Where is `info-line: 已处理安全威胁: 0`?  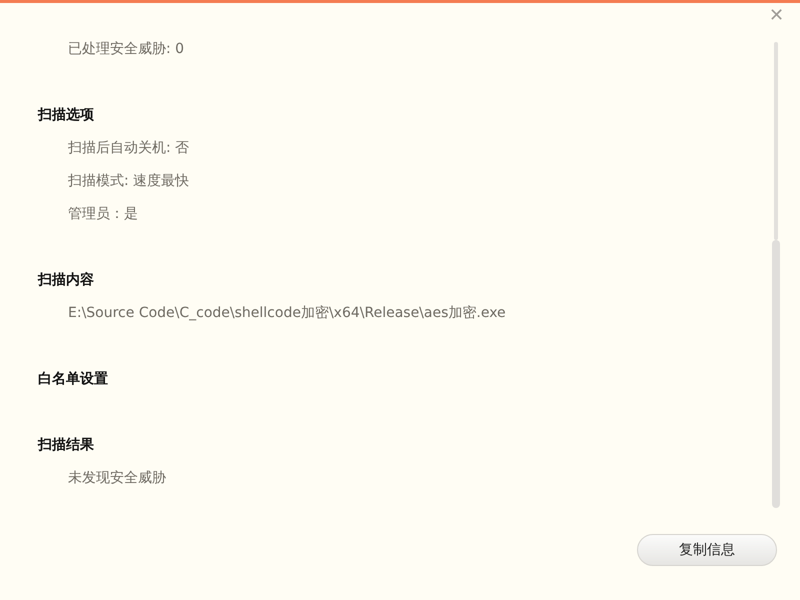
info-line: 已处理安全威胁: 0 is located at coordinates (126, 49).